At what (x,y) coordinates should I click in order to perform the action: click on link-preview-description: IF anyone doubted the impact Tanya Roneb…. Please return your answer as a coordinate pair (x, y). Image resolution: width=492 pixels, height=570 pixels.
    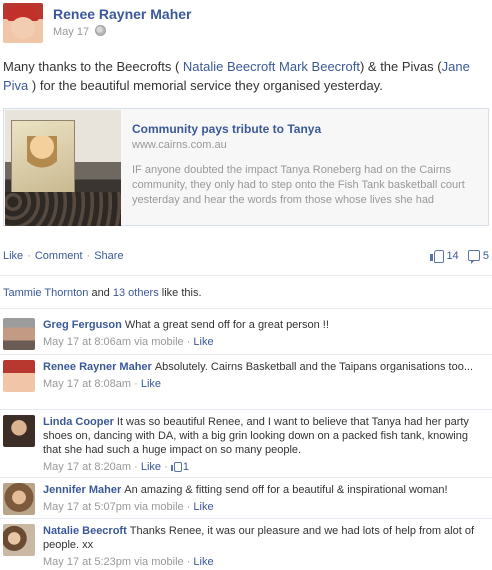
    Looking at the image, I should click on (298, 185).